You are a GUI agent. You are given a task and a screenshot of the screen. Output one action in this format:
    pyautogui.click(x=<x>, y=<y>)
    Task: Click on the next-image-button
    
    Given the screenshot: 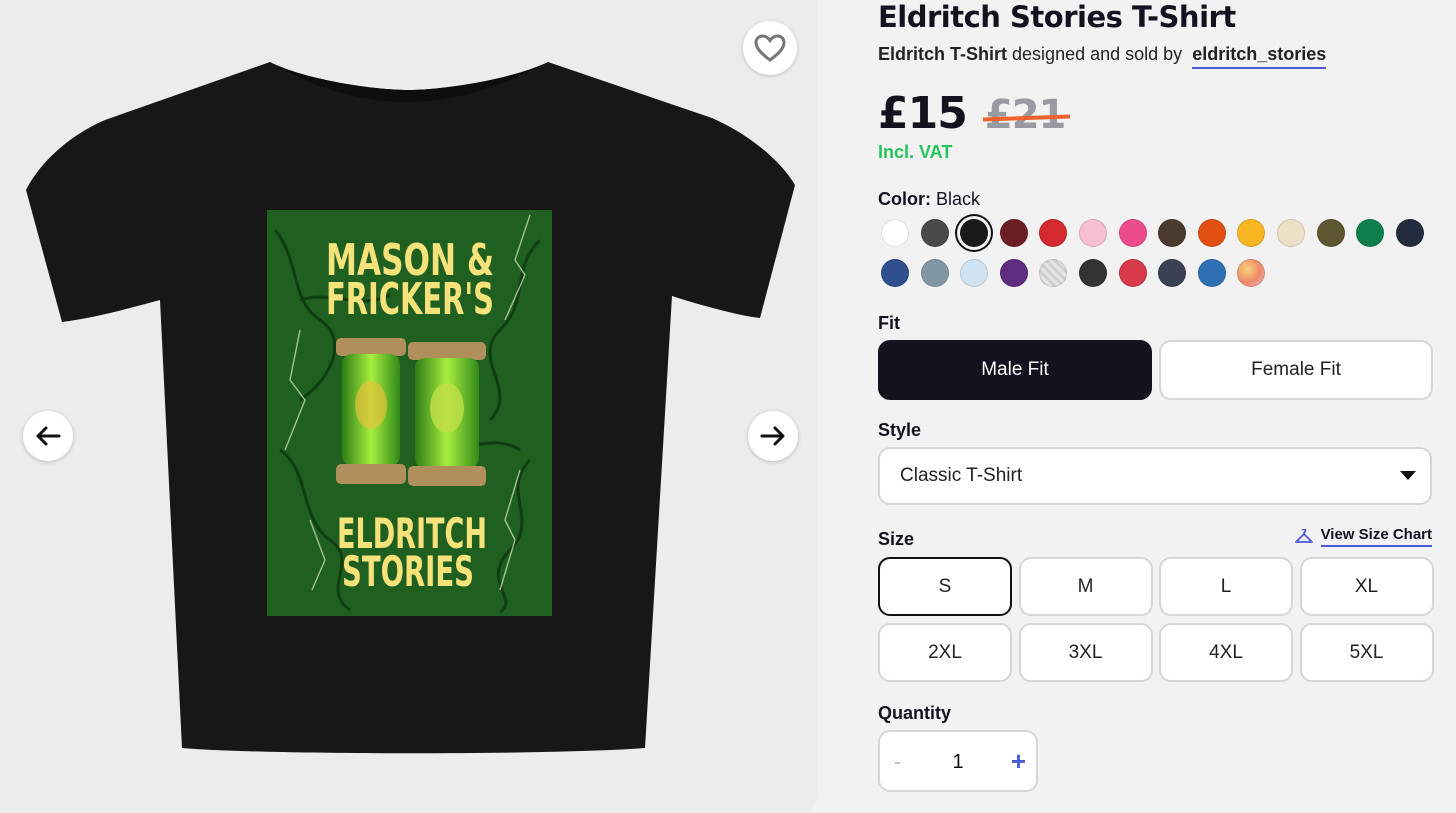 What is the action you would take?
    pyautogui.click(x=773, y=436)
    